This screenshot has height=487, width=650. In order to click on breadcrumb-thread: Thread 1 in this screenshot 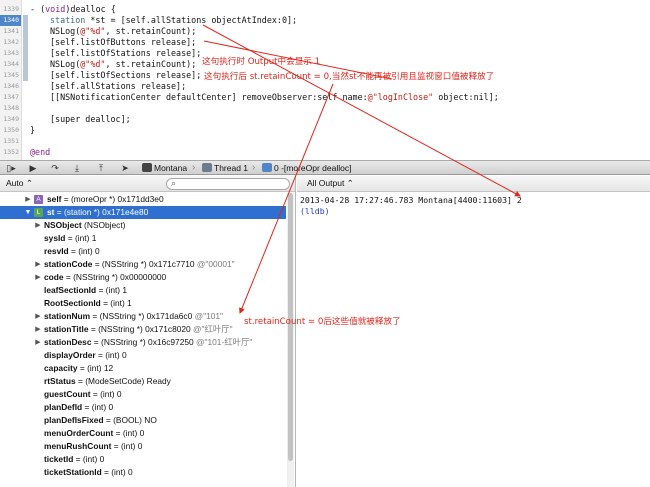, I will do `click(225, 168)`.